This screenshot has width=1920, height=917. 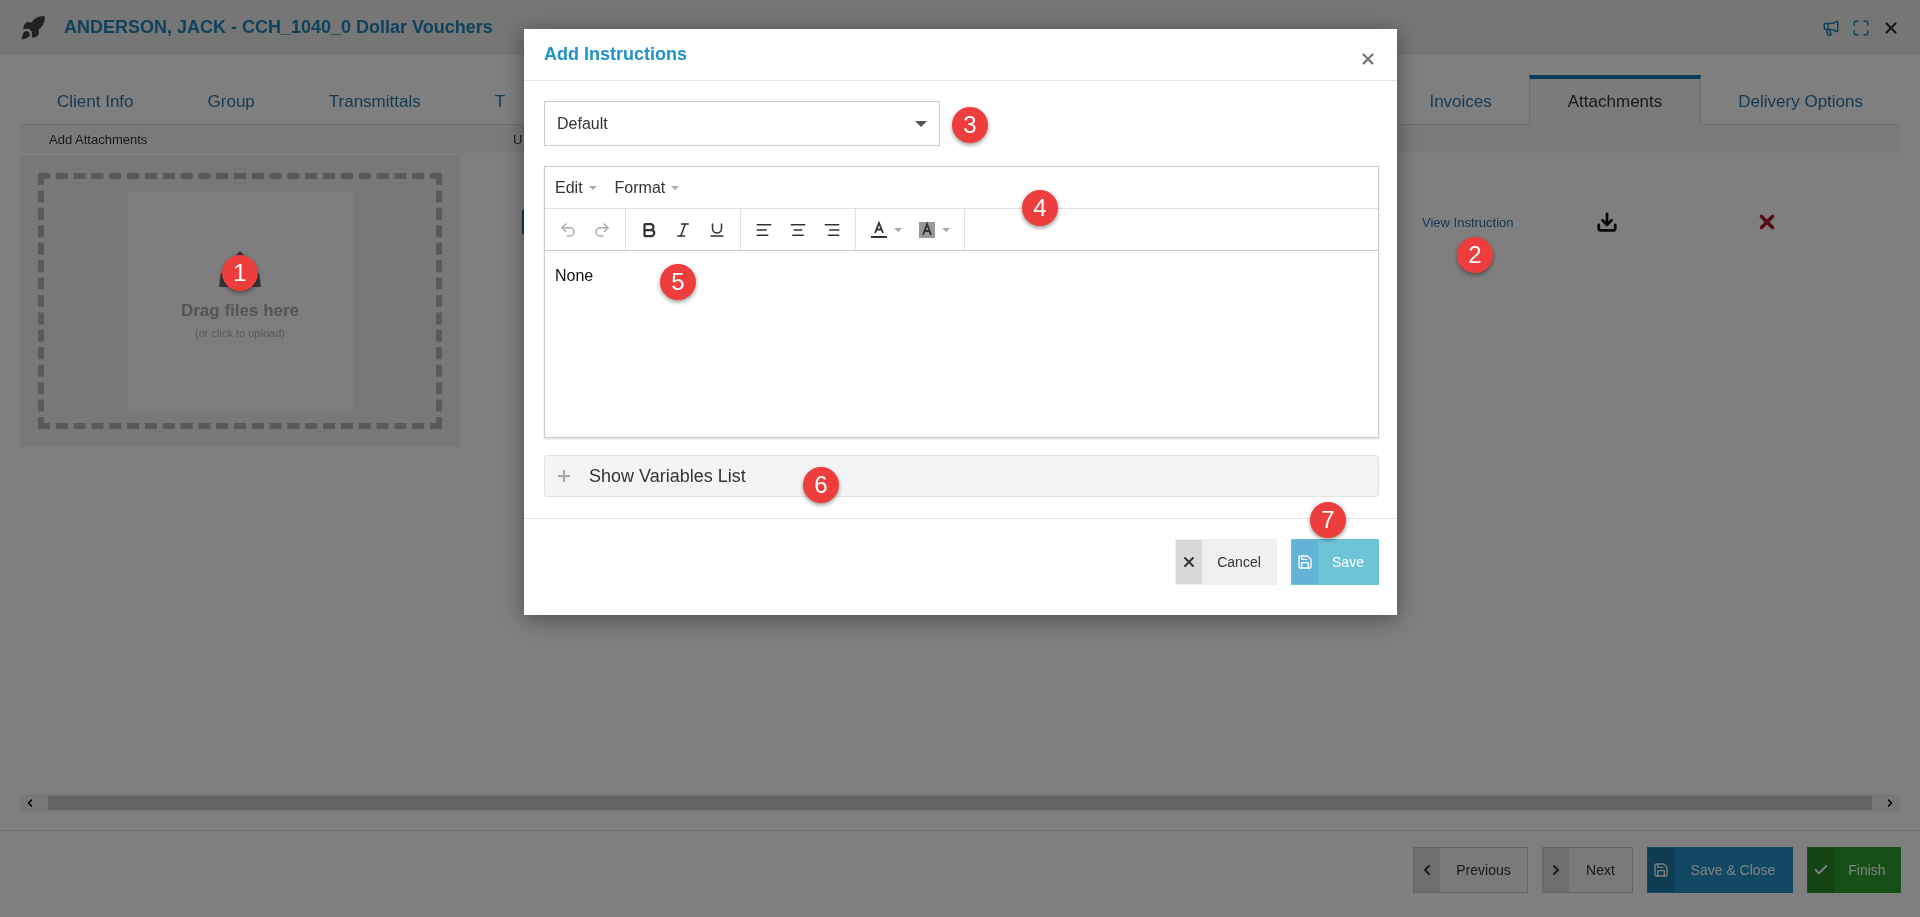 I want to click on column-header: Add Attachments, so click(x=98, y=139).